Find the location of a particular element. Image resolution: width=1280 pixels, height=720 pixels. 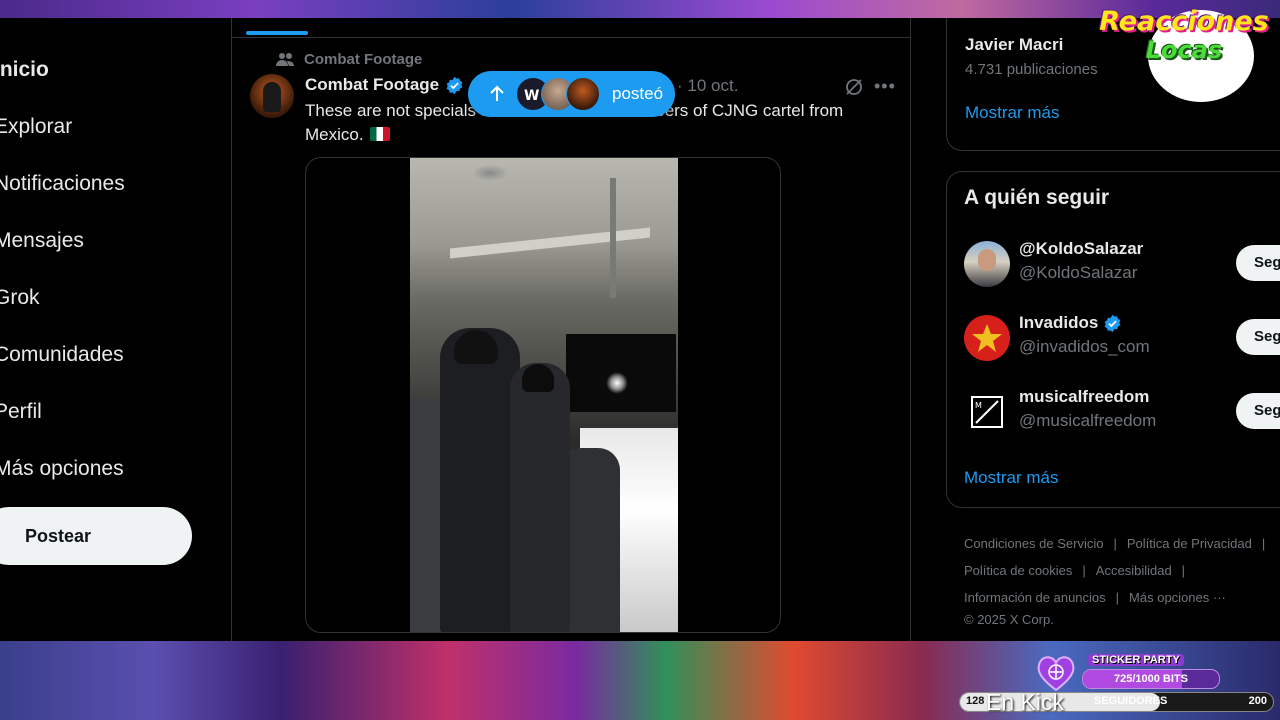

footer-link-cookies: Política de cookies is located at coordinates (1018, 570).